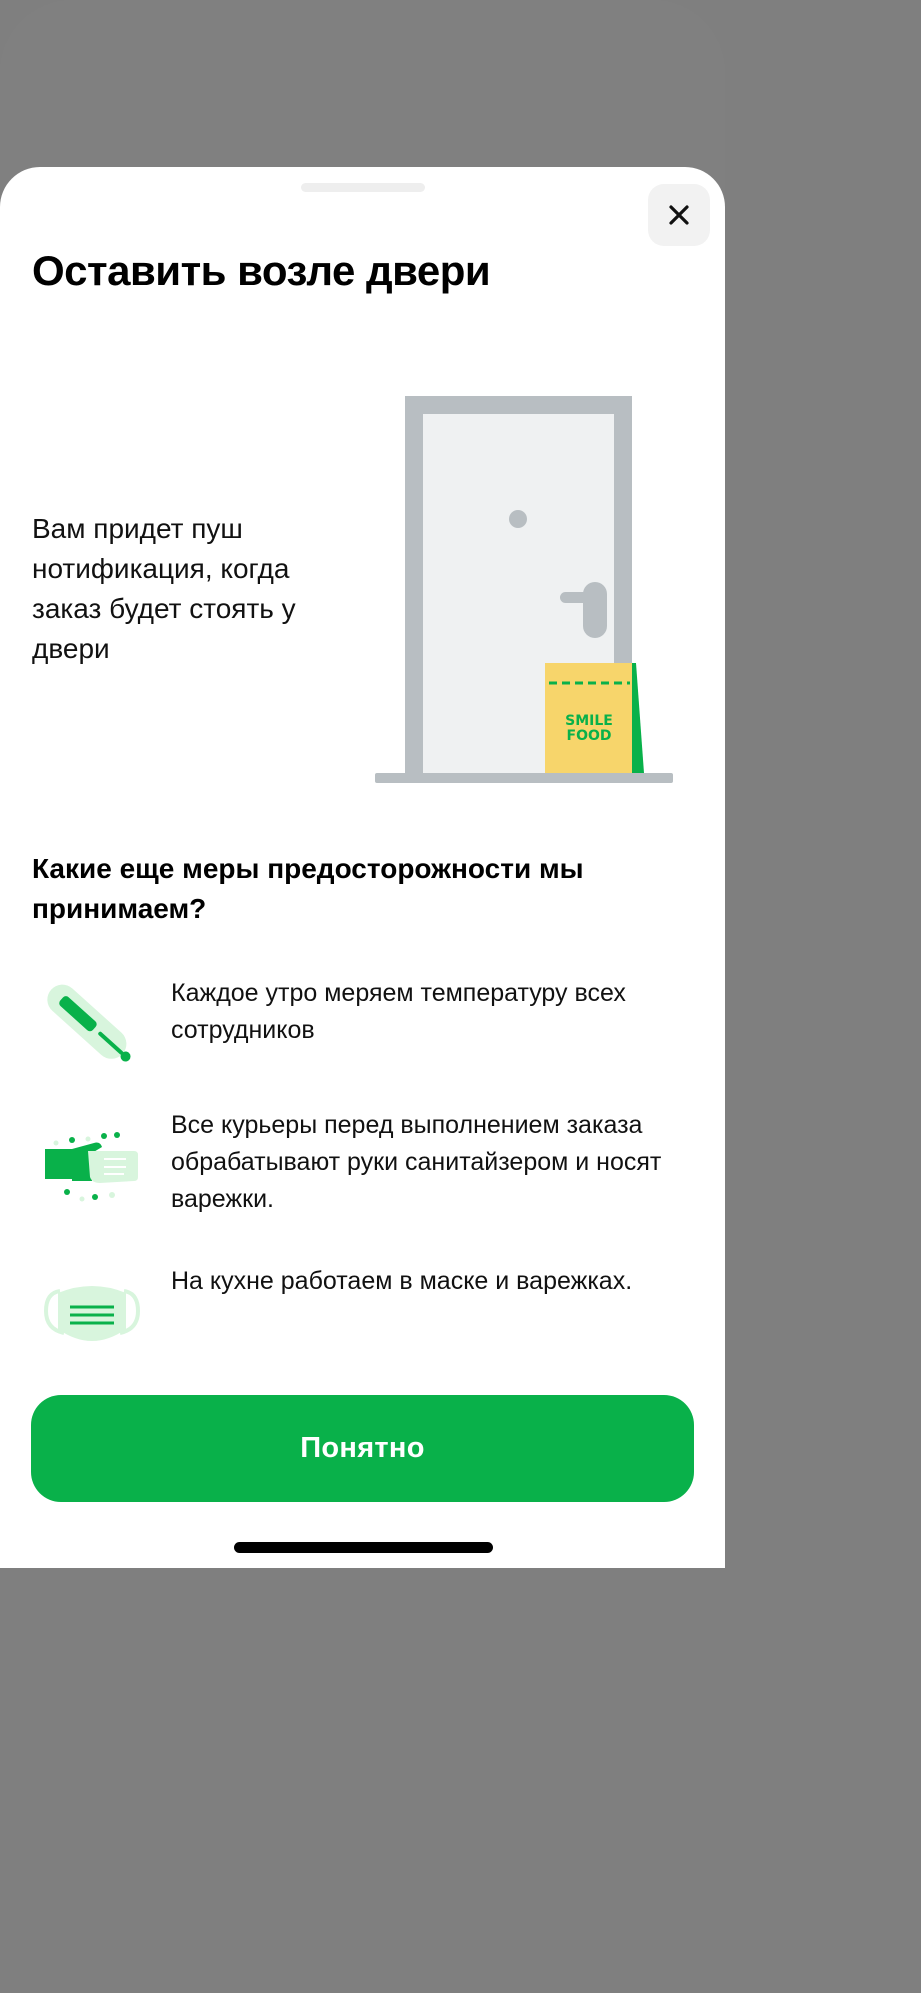  Describe the element at coordinates (589, 721) in the screenshot. I see `bag-logo-line1: SMILE` at that location.